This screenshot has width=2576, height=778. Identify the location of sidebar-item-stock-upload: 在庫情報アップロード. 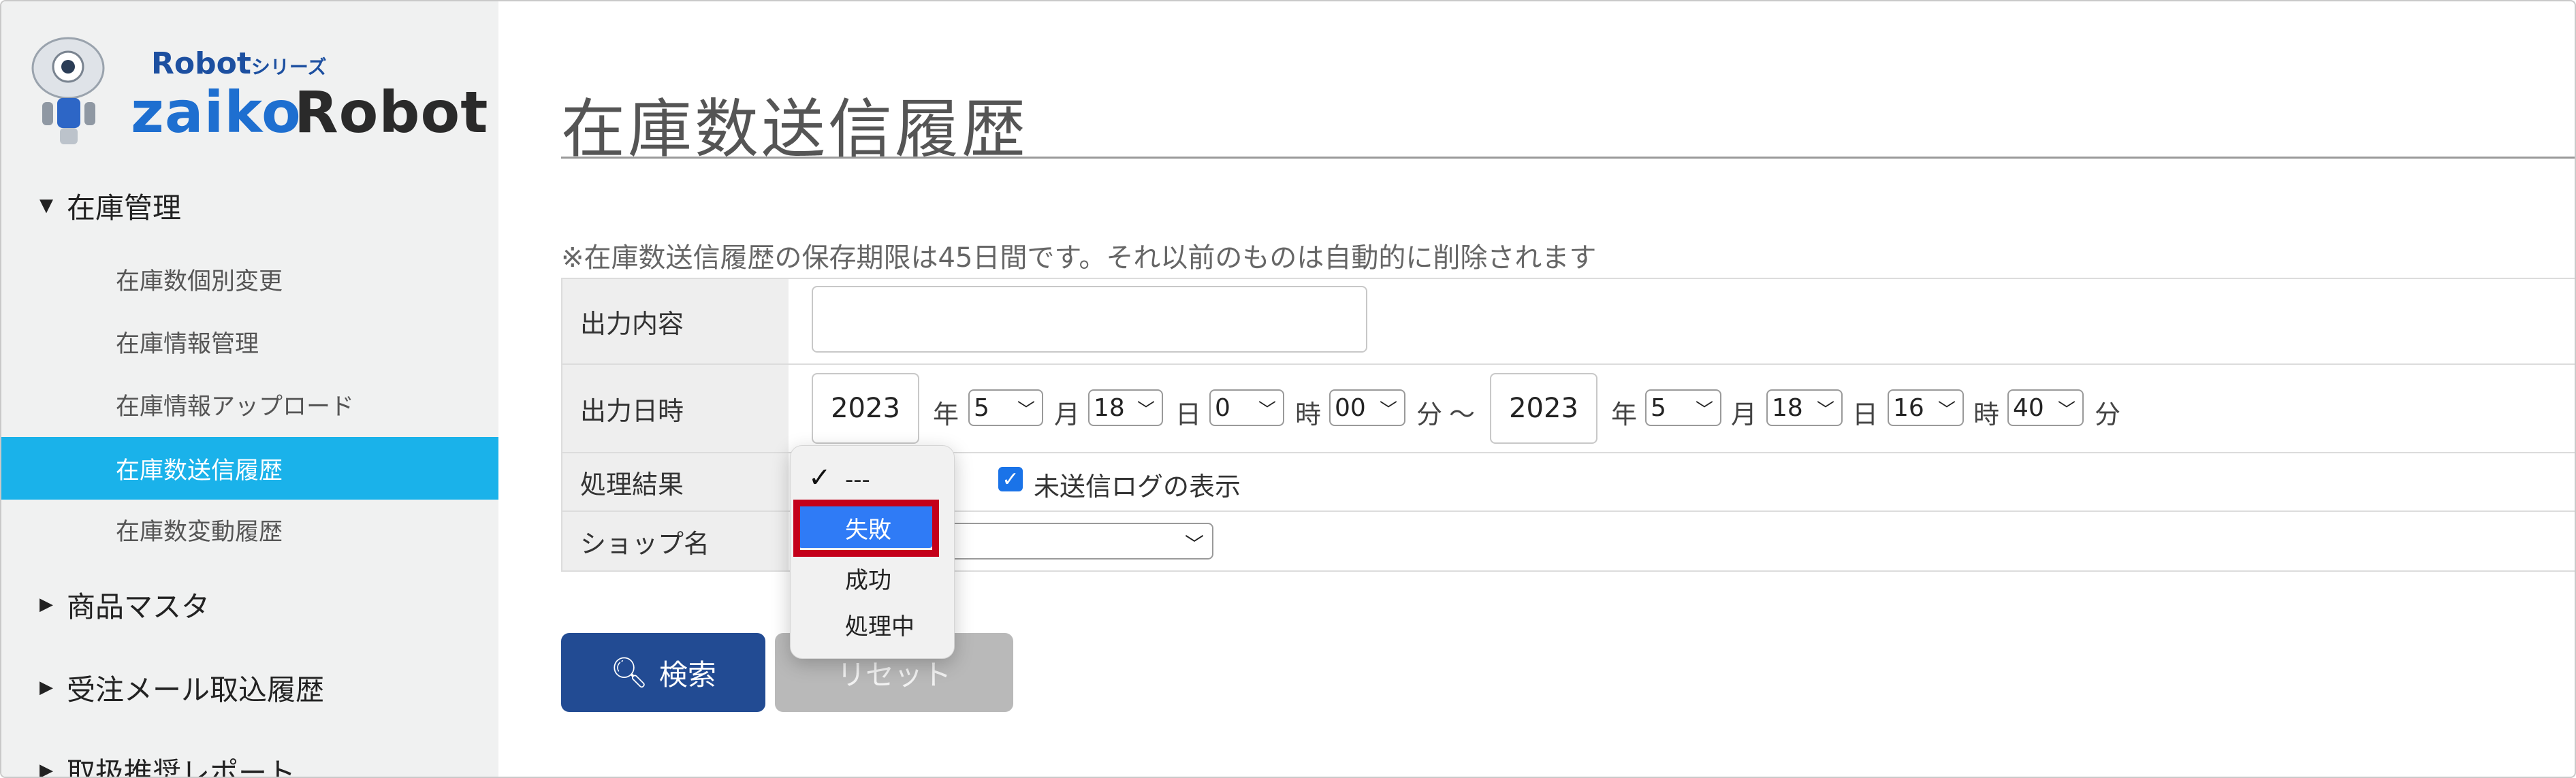
(250, 404).